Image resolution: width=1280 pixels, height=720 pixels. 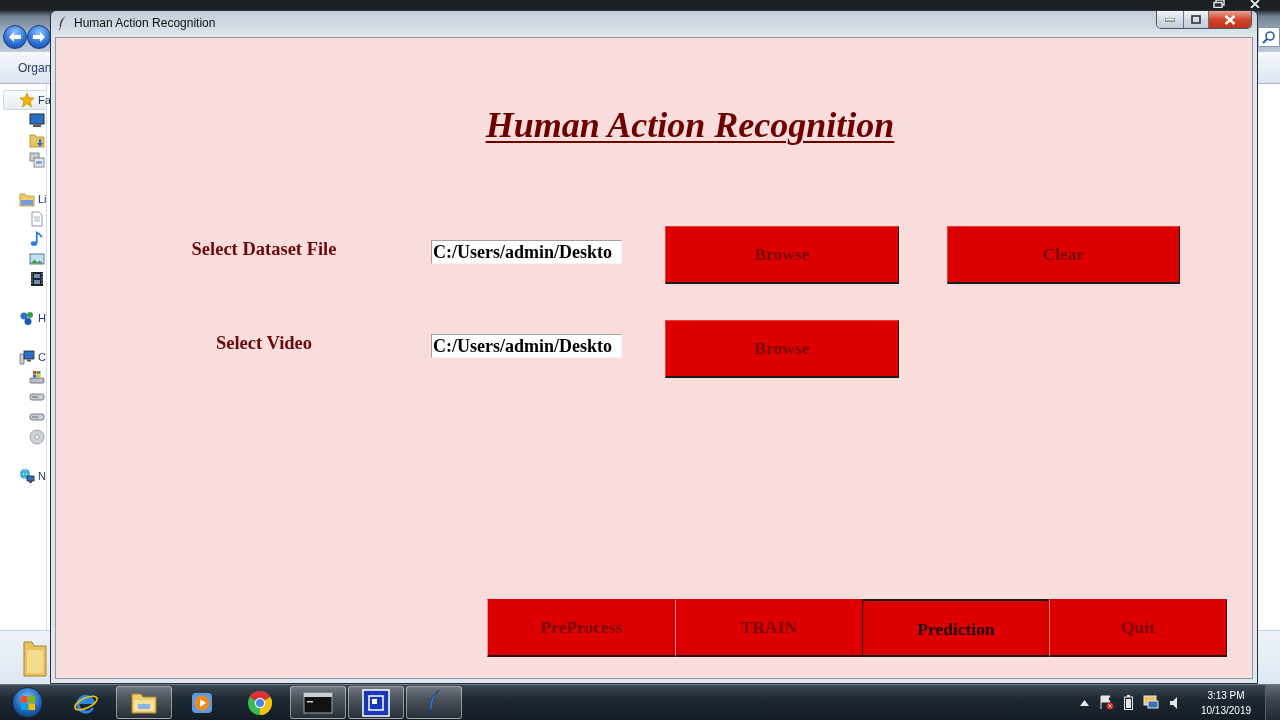 What do you see at coordinates (955, 628) in the screenshot?
I see `action-button: Prediction` at bounding box center [955, 628].